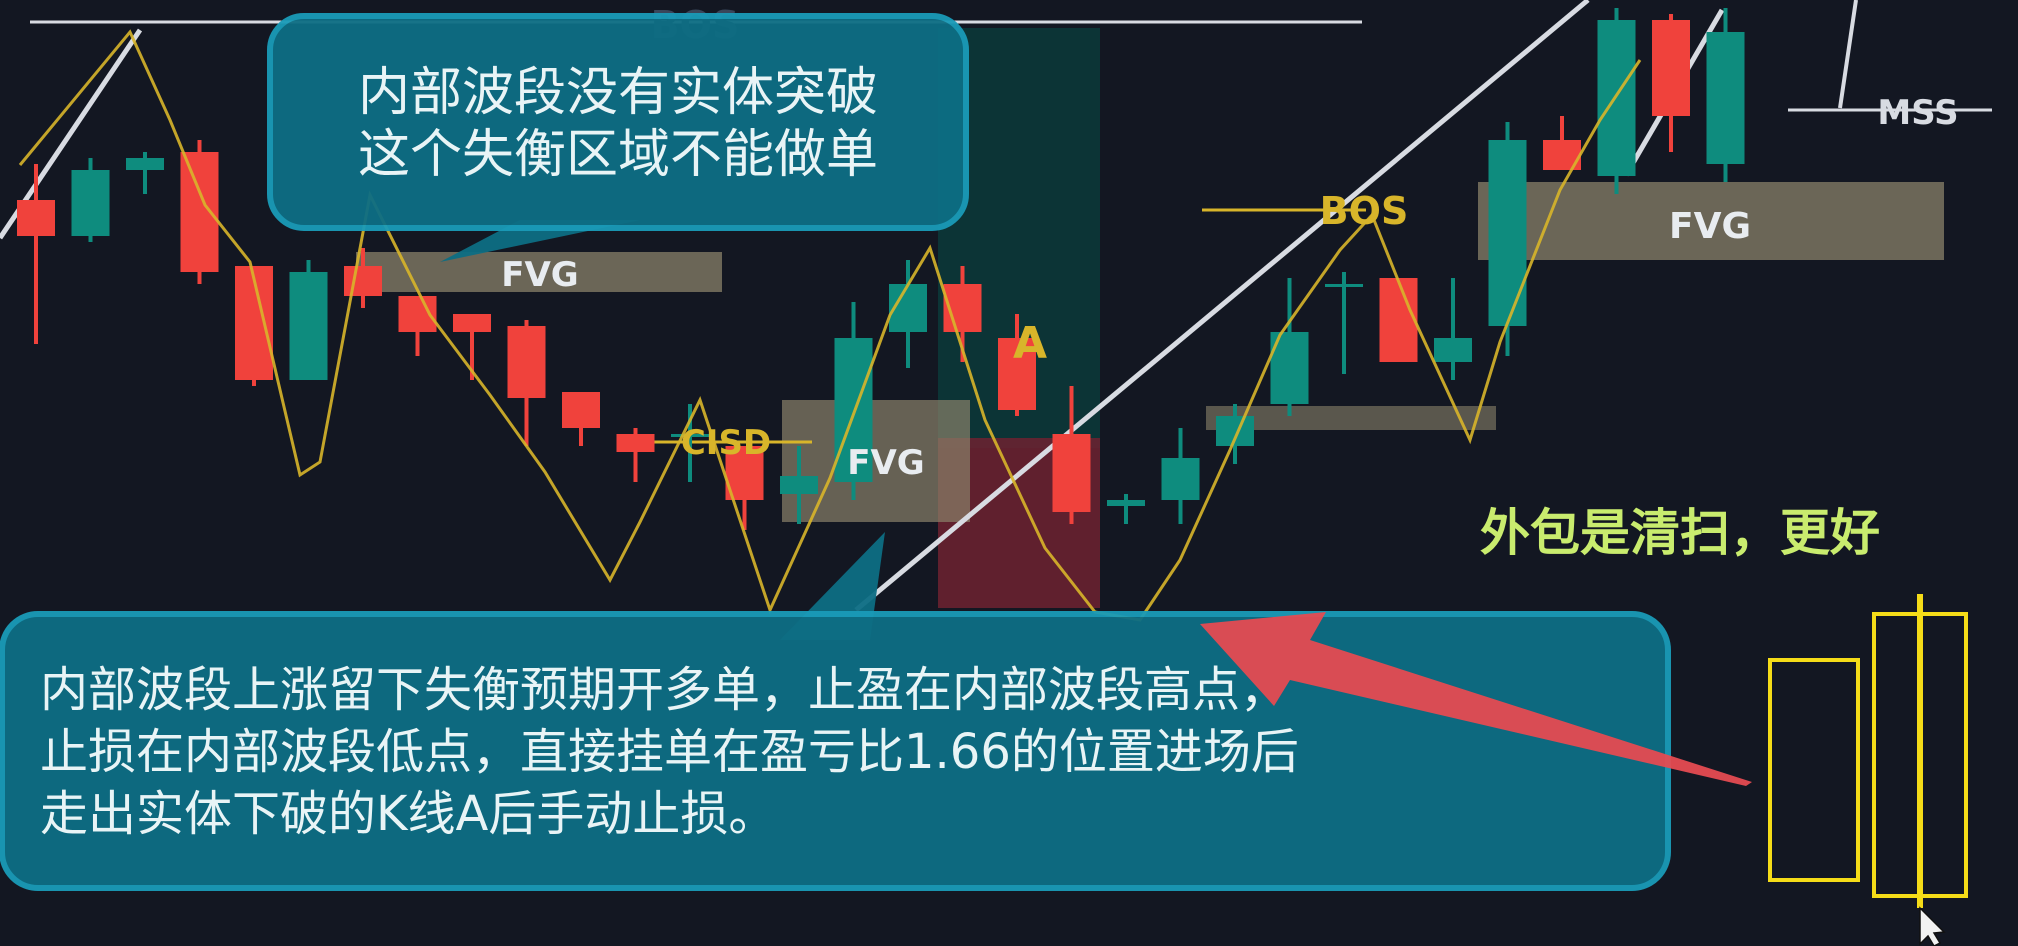 This screenshot has width=2018, height=946. I want to click on callout-bottom-line-1: 内部波段上涨留下失衡预期开多单，止盈在内部波段高点，, so click(664, 690).